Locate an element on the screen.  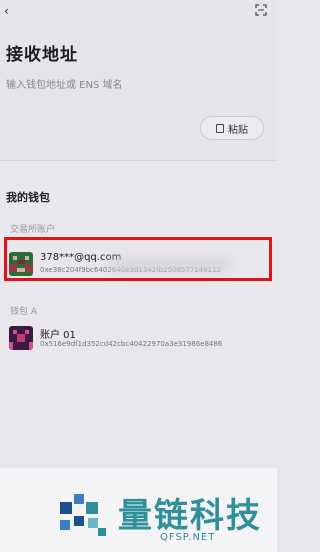
back-arrow-icon: ‹ is located at coordinates (10, 11).